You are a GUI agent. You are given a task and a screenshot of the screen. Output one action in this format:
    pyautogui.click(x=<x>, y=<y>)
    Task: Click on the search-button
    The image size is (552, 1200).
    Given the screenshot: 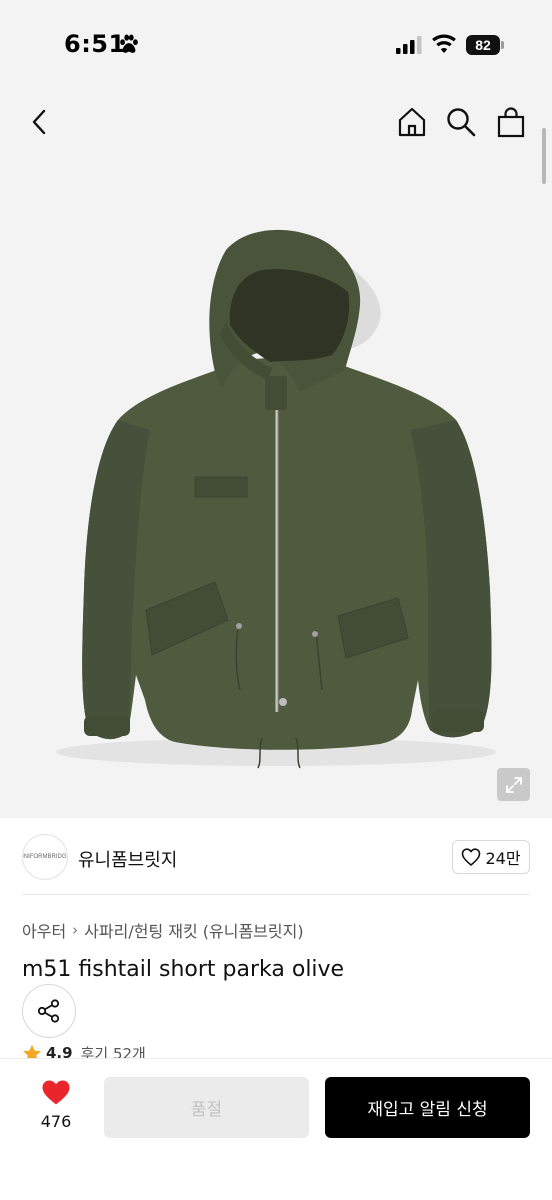 What is the action you would take?
    pyautogui.click(x=461, y=122)
    